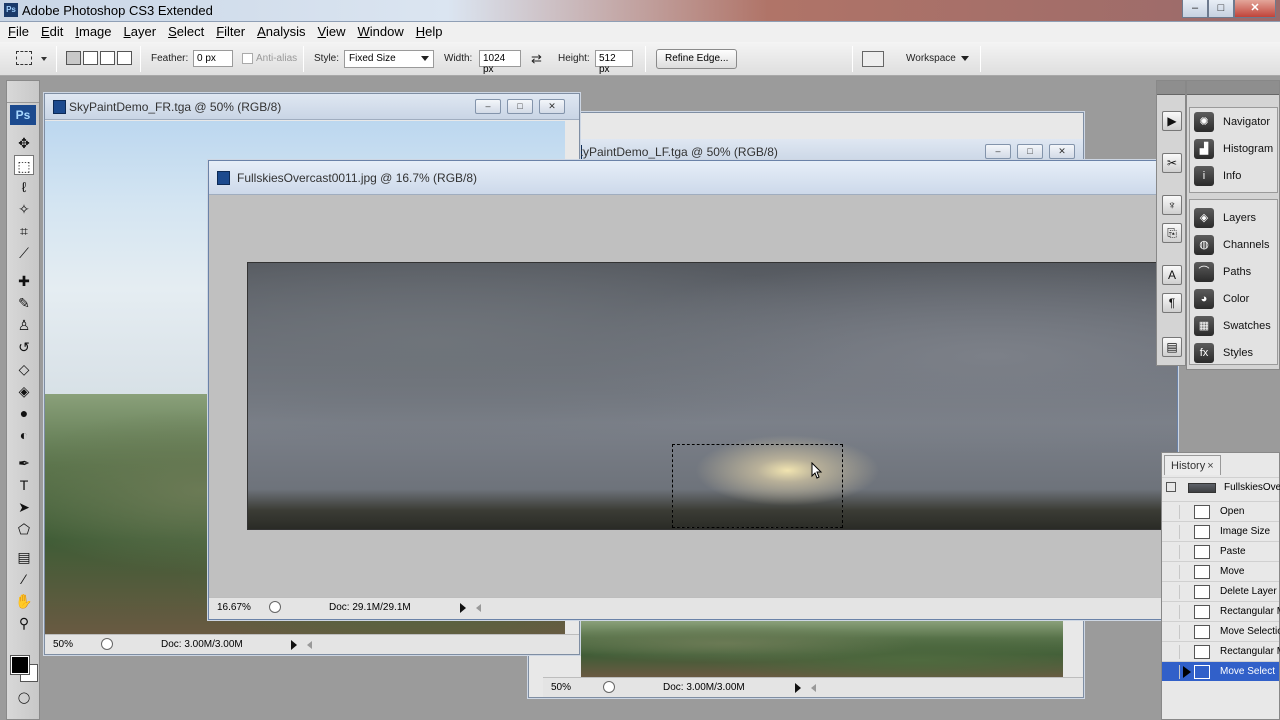 Image resolution: width=1280 pixels, height=720 pixels. I want to click on menu-window: Window, so click(380, 32).